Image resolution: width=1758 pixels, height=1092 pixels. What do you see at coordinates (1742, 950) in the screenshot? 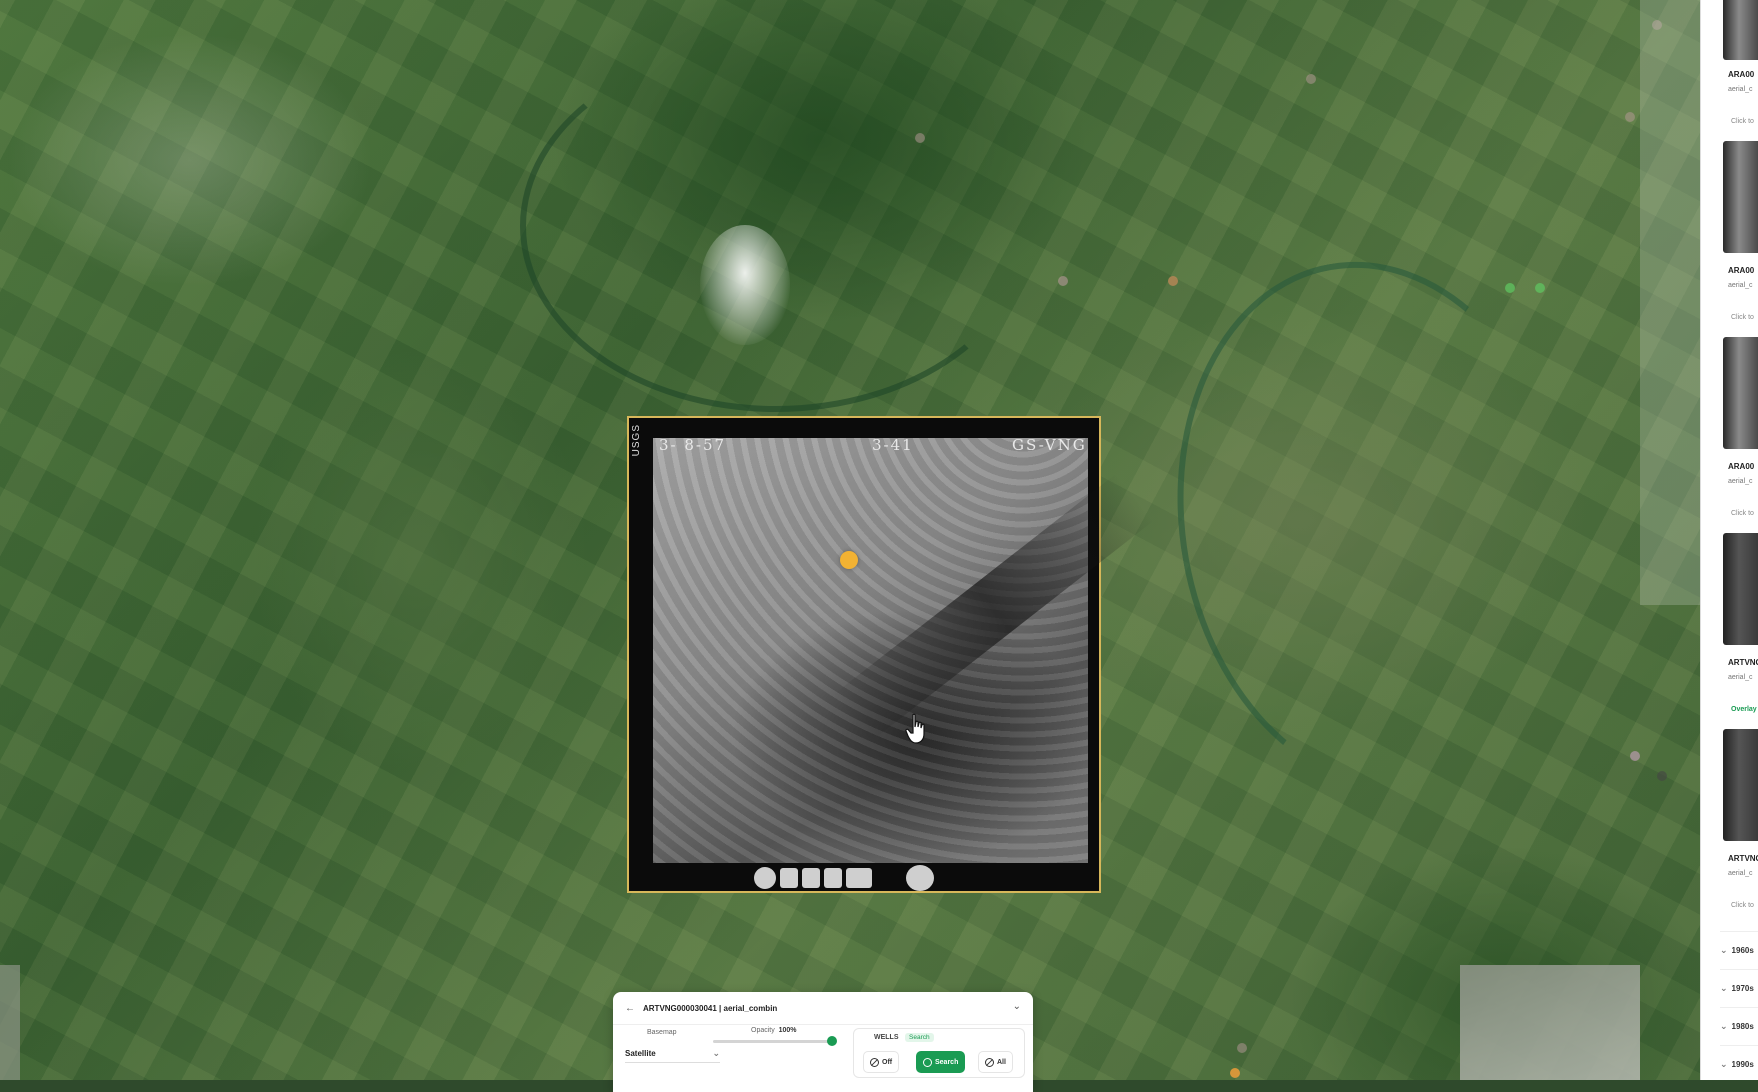
I see `decade-label: 1960s` at bounding box center [1742, 950].